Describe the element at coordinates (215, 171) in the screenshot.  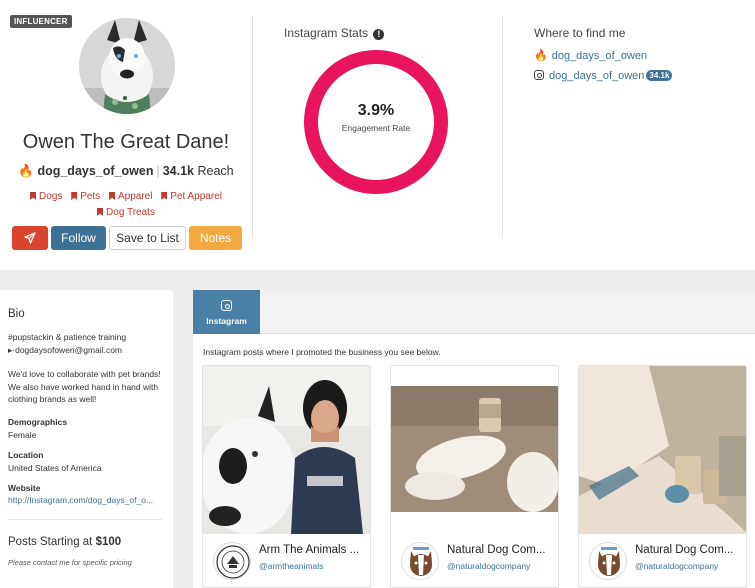
I see `reach-label: Reach` at that location.